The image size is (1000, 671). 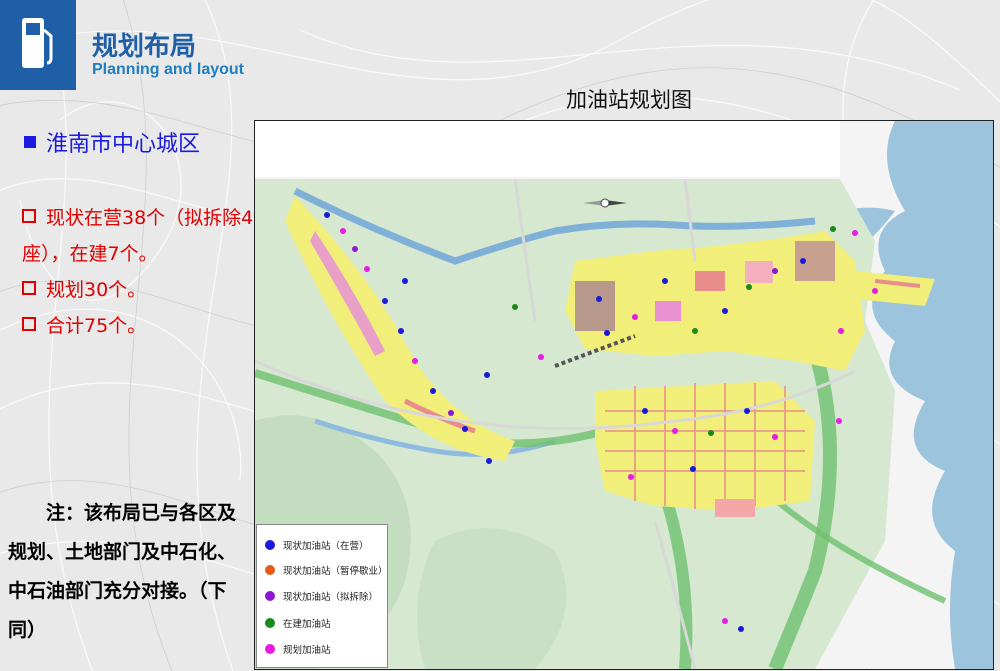 What do you see at coordinates (270, 545) in the screenshot?
I see `blue-dot-icon` at bounding box center [270, 545].